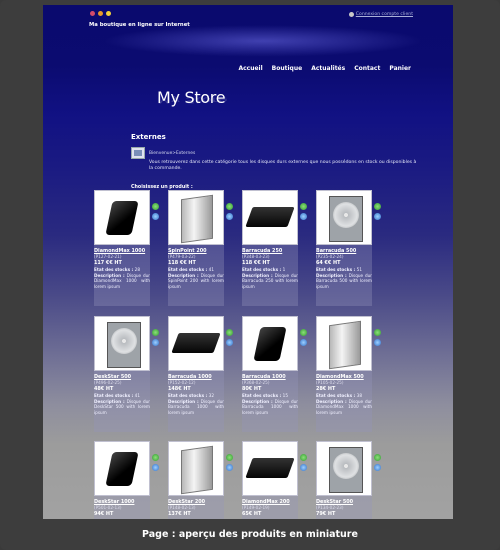 This screenshot has height=550, width=500. I want to click on product-price: 65€ HT, so click(252, 514).